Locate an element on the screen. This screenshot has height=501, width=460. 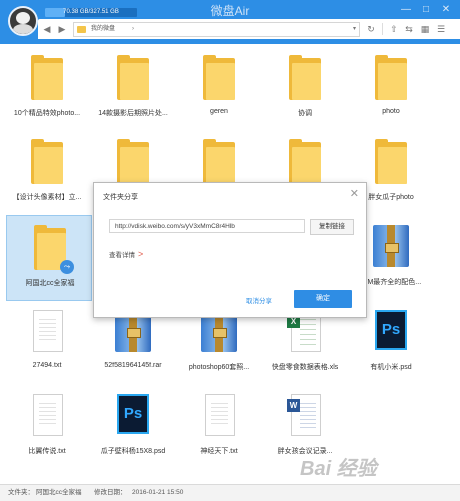
folder-item: 协调 is located at coordinates (305, 89).